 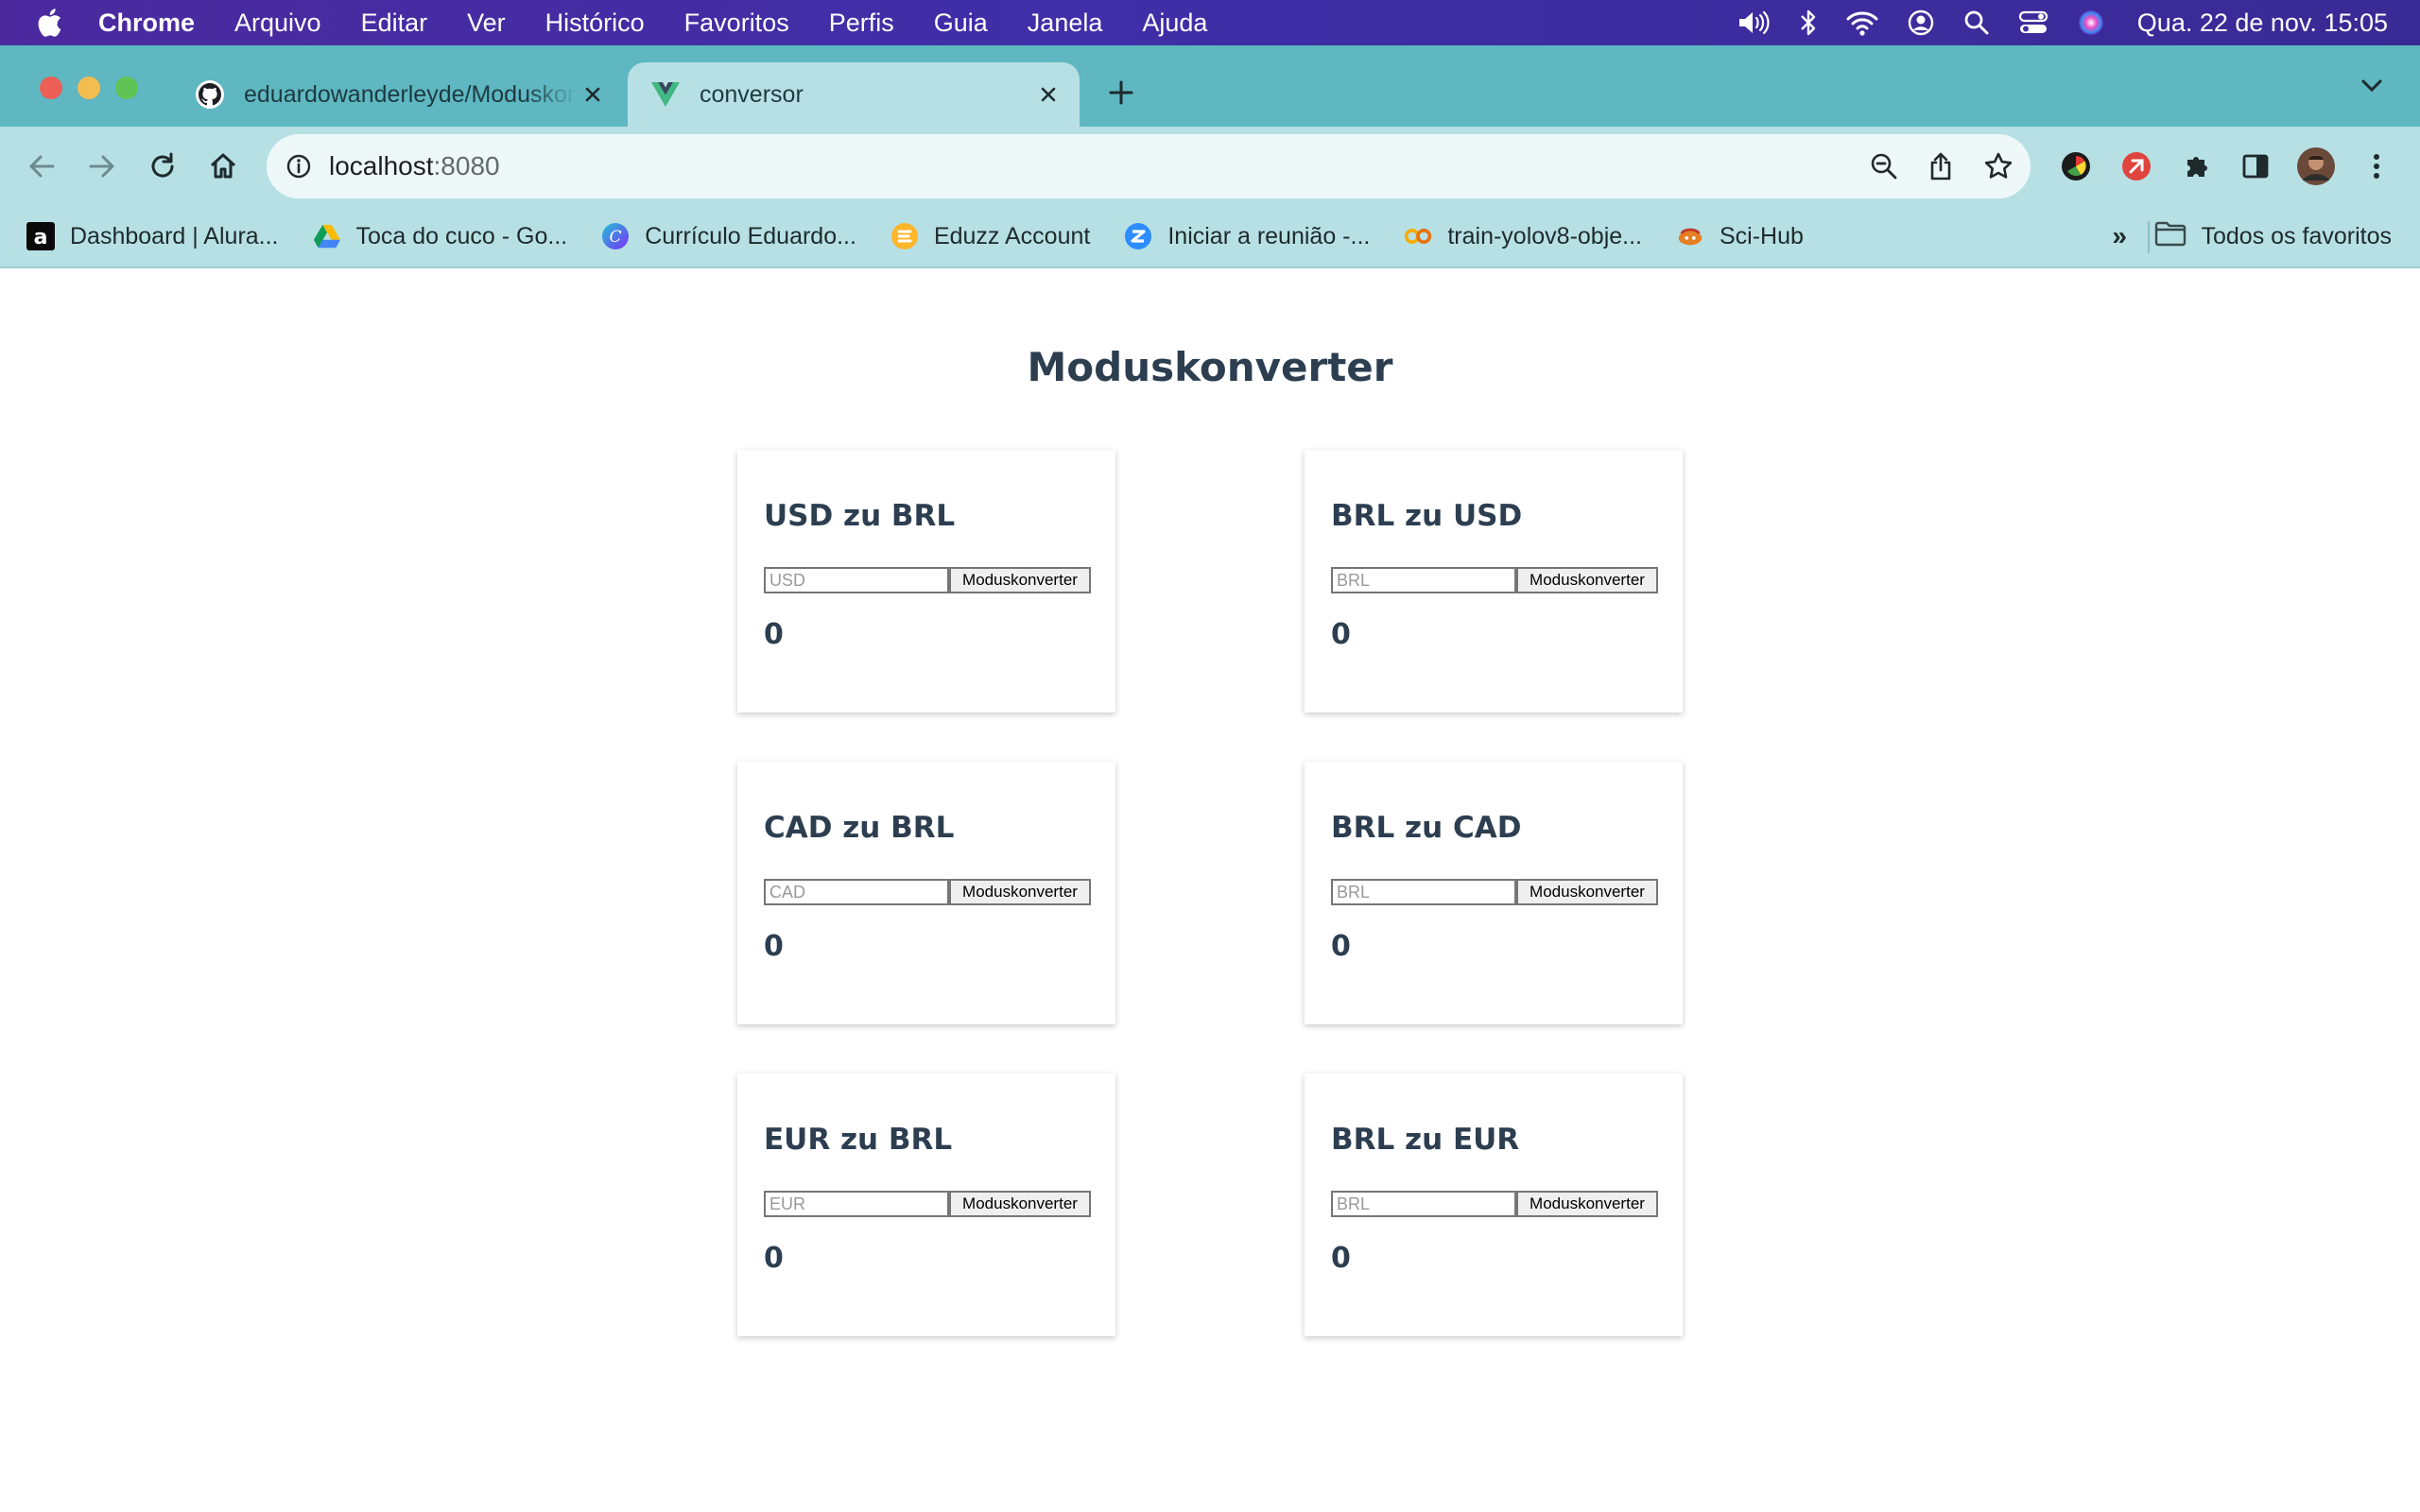 I want to click on bookmark-star-icon, so click(x=1998, y=166).